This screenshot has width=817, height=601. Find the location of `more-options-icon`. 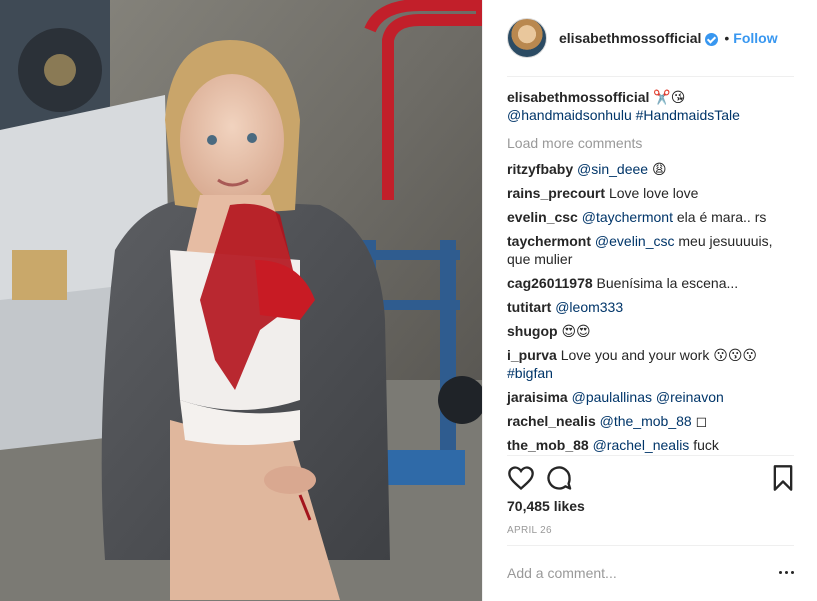

more-options-icon is located at coordinates (787, 572).